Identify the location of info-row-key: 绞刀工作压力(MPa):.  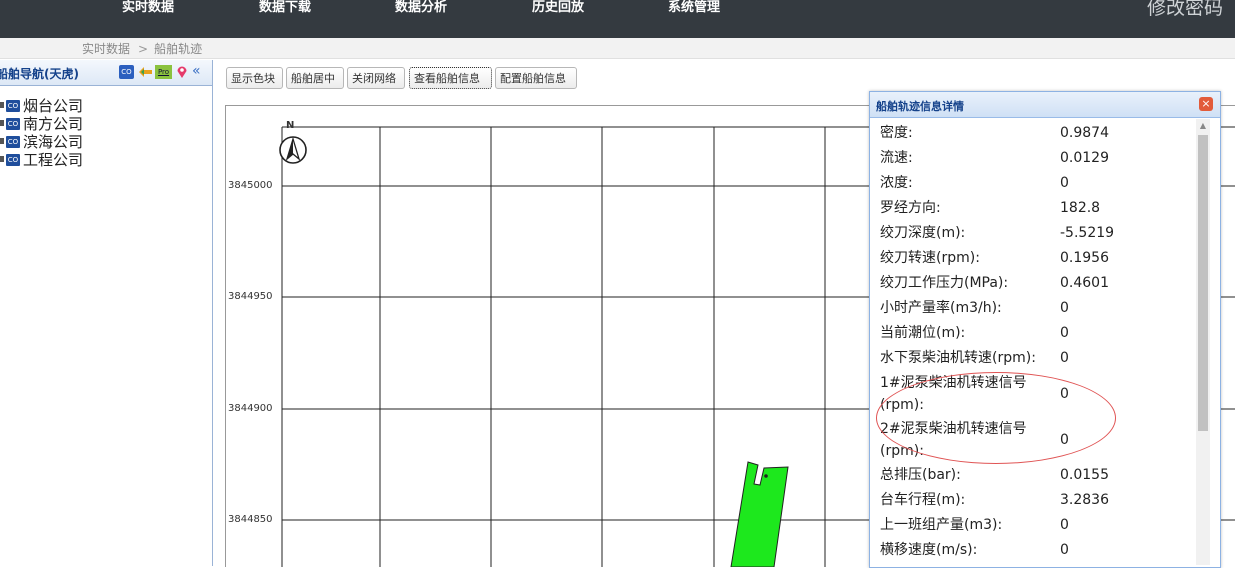
(944, 283).